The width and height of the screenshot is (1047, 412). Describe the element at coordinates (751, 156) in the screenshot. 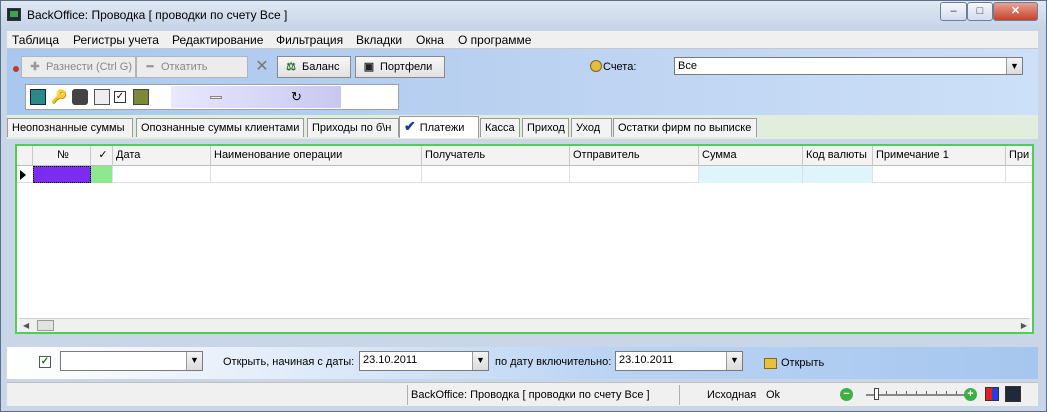

I see `col-sum: Сумма` at that location.